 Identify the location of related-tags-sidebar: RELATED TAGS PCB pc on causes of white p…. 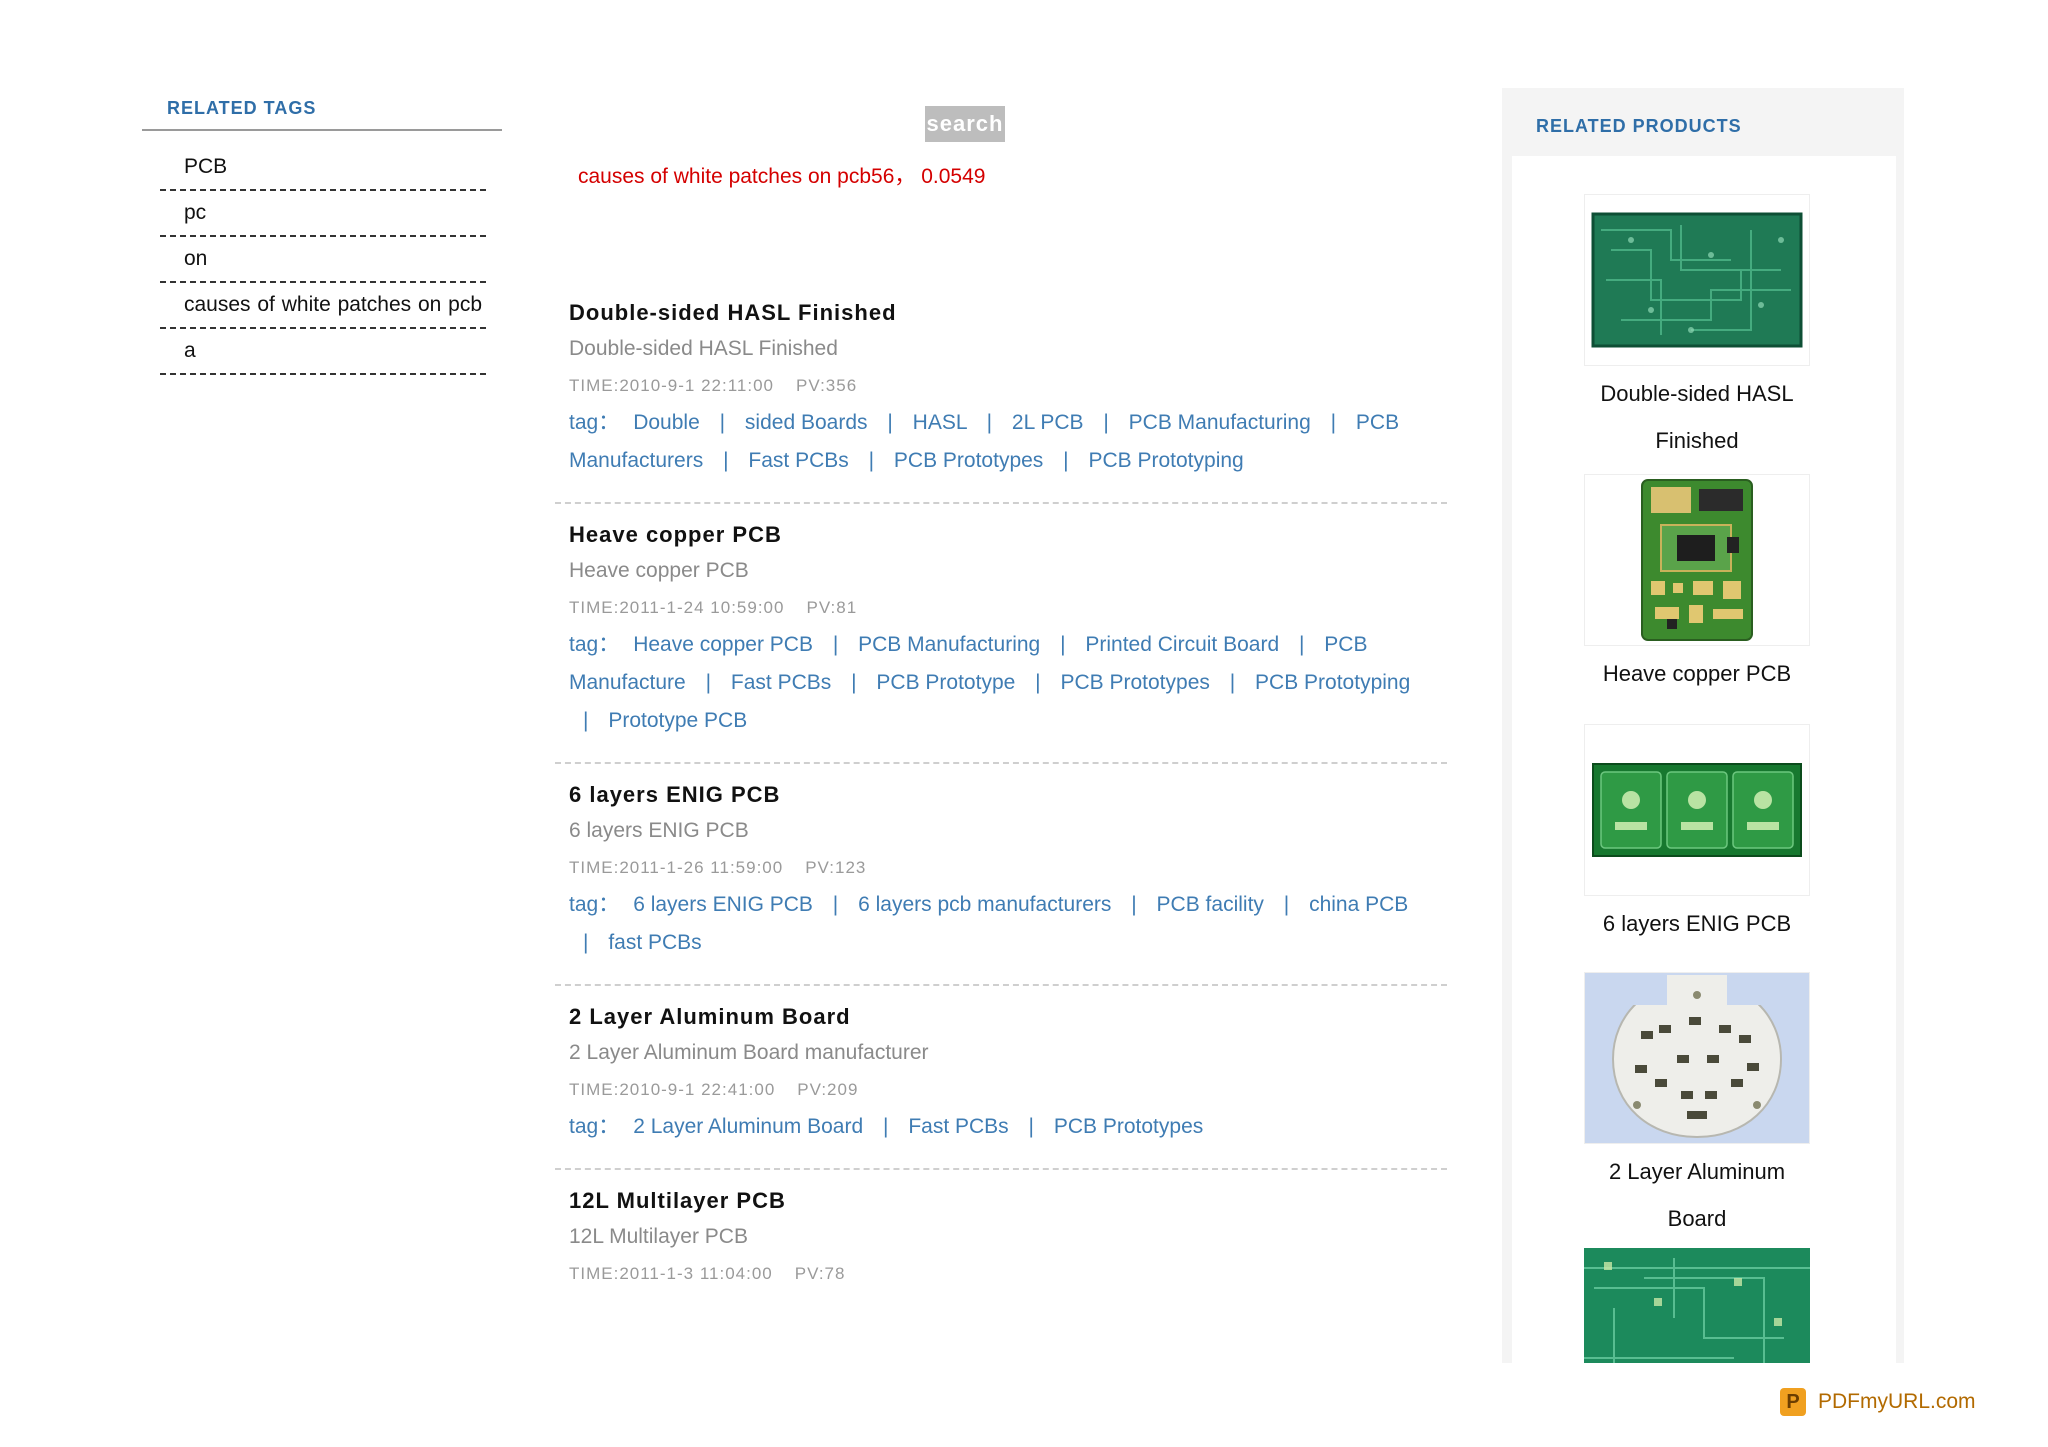
(322, 236).